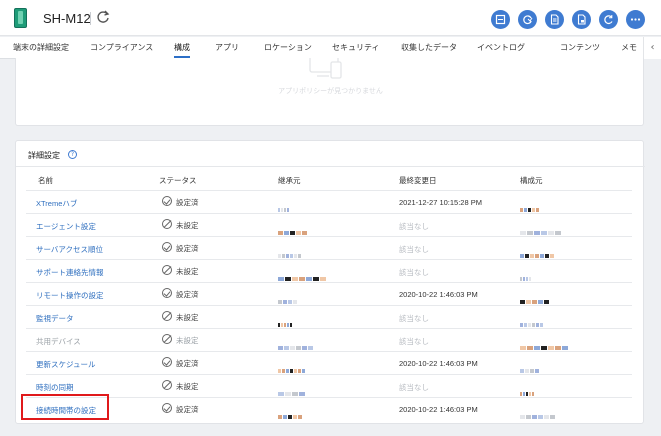  Describe the element at coordinates (90, 18) in the screenshot. I see `title-divider` at that location.